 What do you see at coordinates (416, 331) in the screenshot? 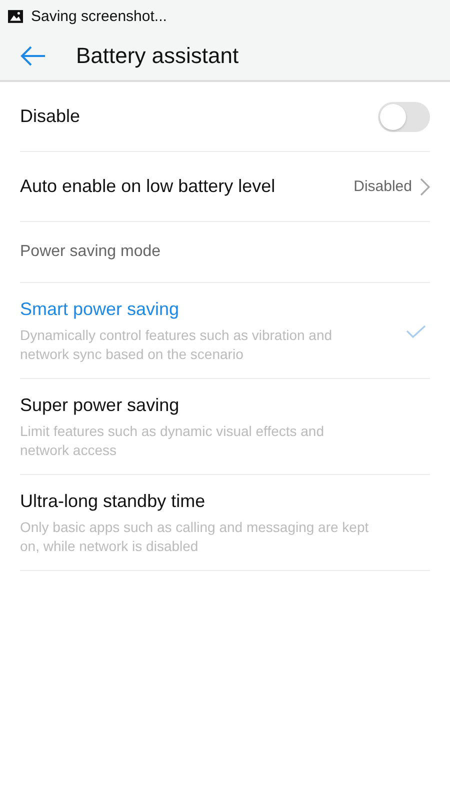
I see `check-icon` at bounding box center [416, 331].